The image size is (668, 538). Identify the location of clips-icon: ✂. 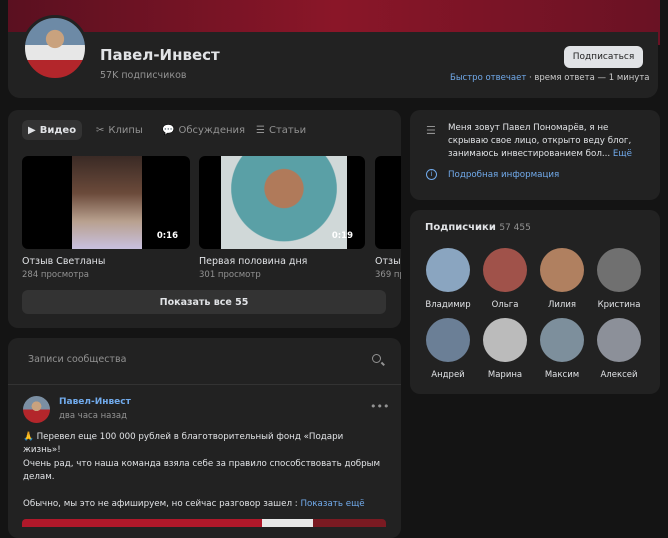
(100, 130).